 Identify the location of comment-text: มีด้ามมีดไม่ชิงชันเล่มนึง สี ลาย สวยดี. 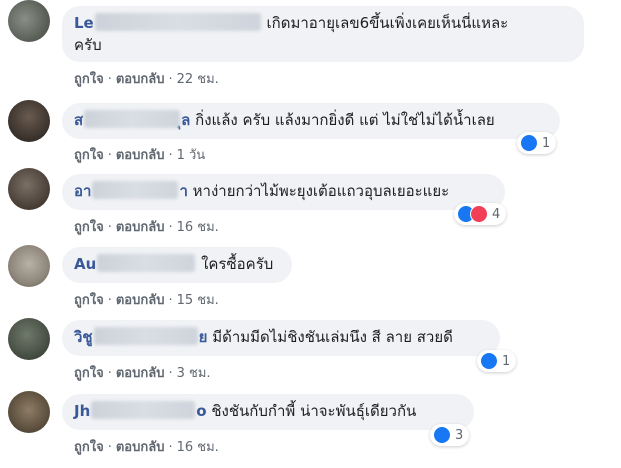
(332, 337).